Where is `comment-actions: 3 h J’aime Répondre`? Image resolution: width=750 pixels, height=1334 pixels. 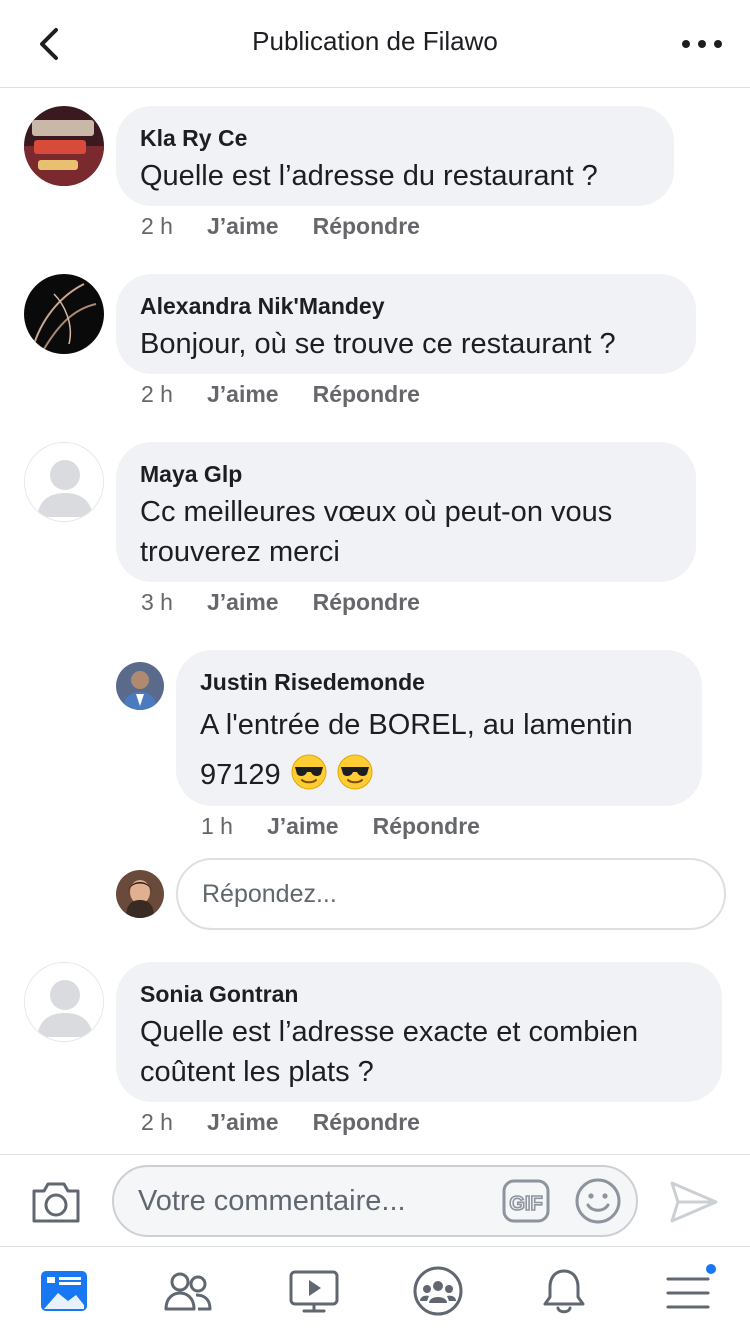 comment-actions: 3 h J’aime Répondre is located at coordinates (280, 602).